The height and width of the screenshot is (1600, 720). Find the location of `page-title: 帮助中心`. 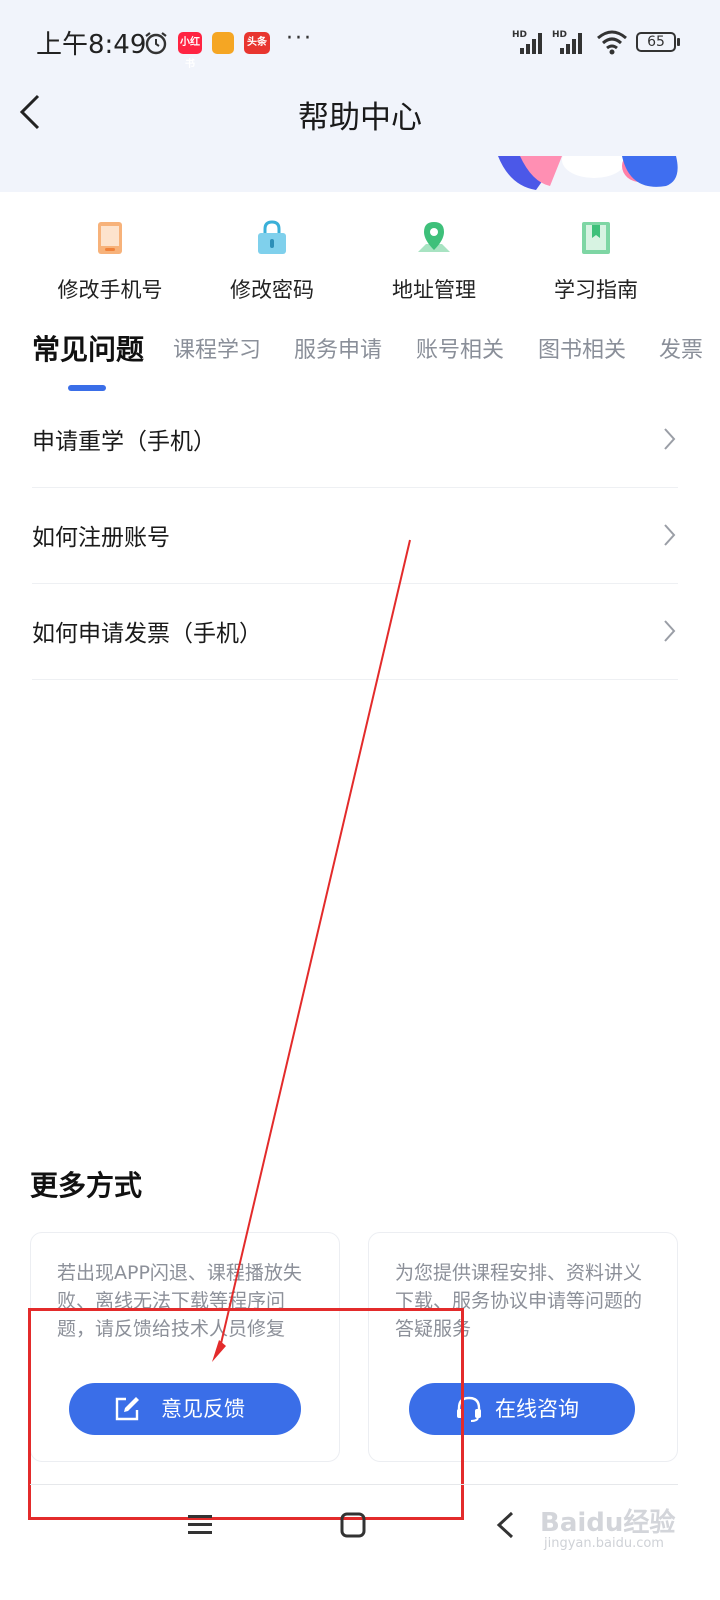

page-title: 帮助中心 is located at coordinates (360, 118).